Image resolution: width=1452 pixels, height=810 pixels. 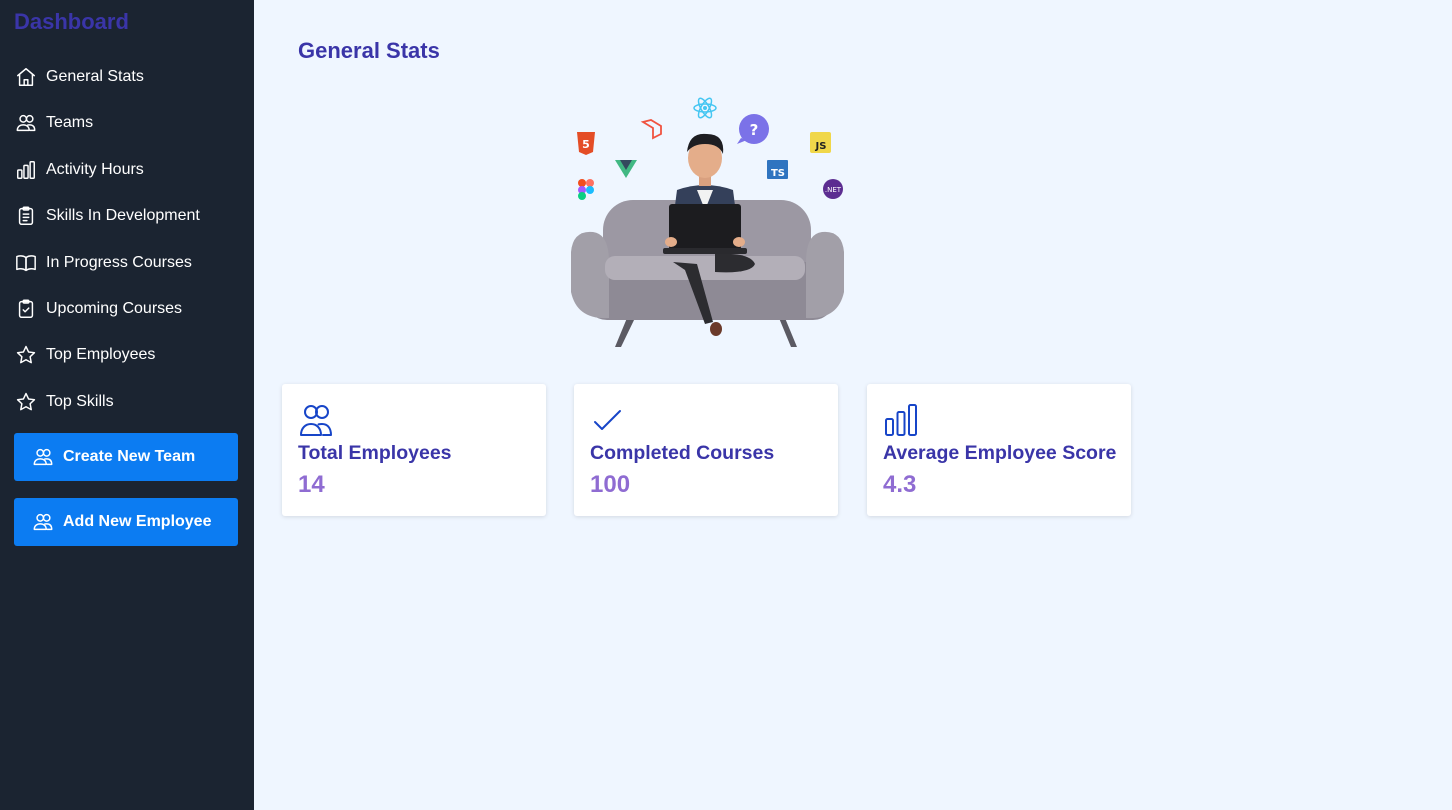 What do you see at coordinates (123, 215) in the screenshot?
I see `sidebar-item-label: Skills In Development` at bounding box center [123, 215].